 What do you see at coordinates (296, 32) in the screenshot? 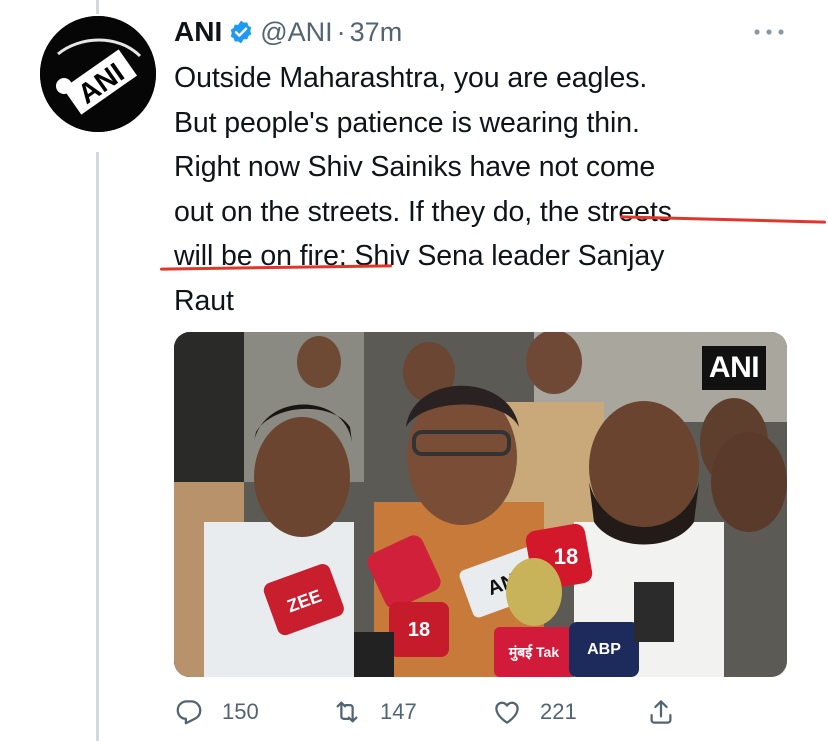
I see `author-handle: @ANI` at bounding box center [296, 32].